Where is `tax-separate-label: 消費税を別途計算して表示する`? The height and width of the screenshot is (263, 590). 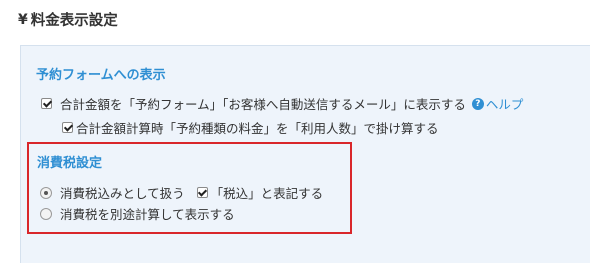 tax-separate-label: 消費税を別途計算して表示する is located at coordinates (147, 213).